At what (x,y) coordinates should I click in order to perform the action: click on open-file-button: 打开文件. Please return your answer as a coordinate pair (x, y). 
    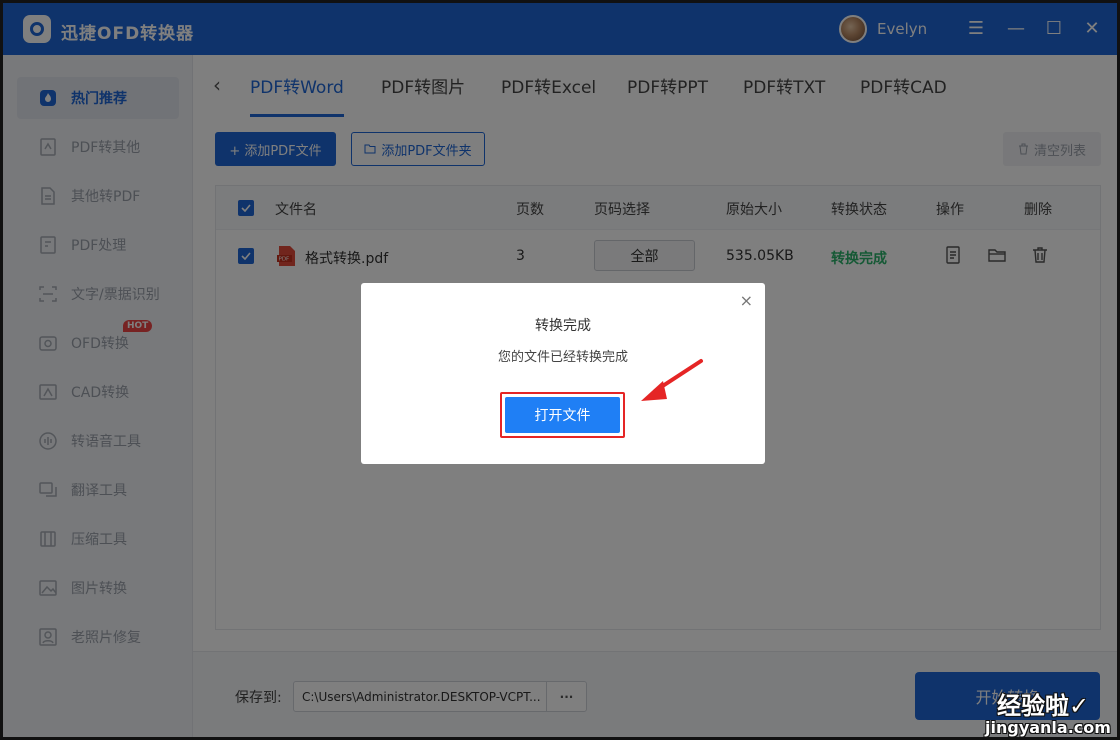
    Looking at the image, I should click on (562, 415).